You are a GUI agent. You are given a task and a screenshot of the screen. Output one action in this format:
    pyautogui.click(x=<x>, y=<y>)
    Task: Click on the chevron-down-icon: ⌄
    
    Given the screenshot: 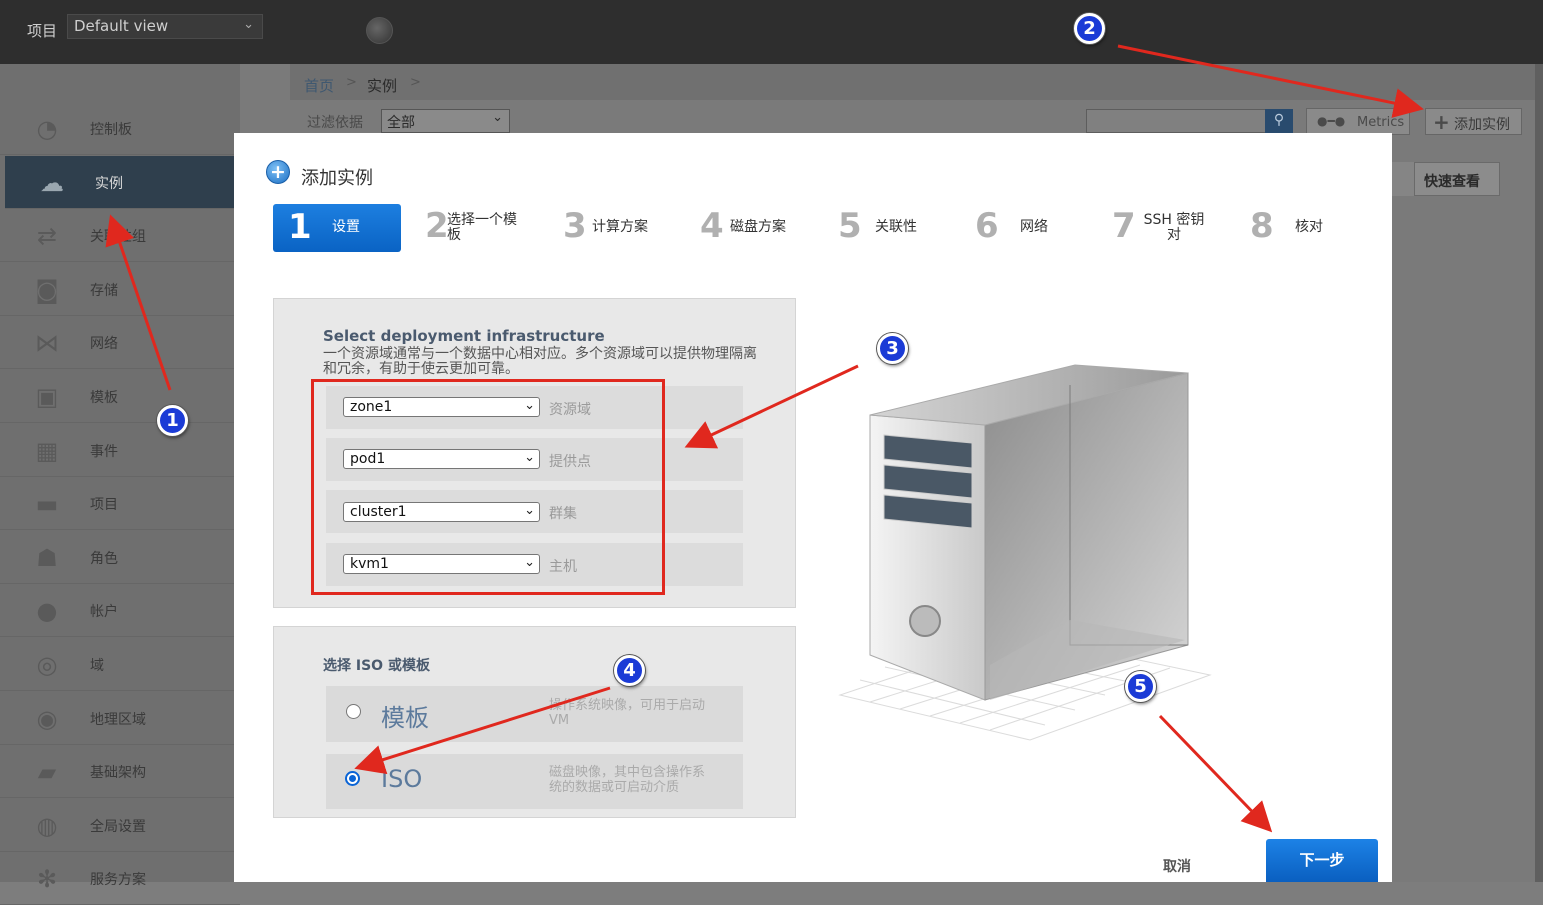 What is the action you would take?
    pyautogui.click(x=497, y=117)
    